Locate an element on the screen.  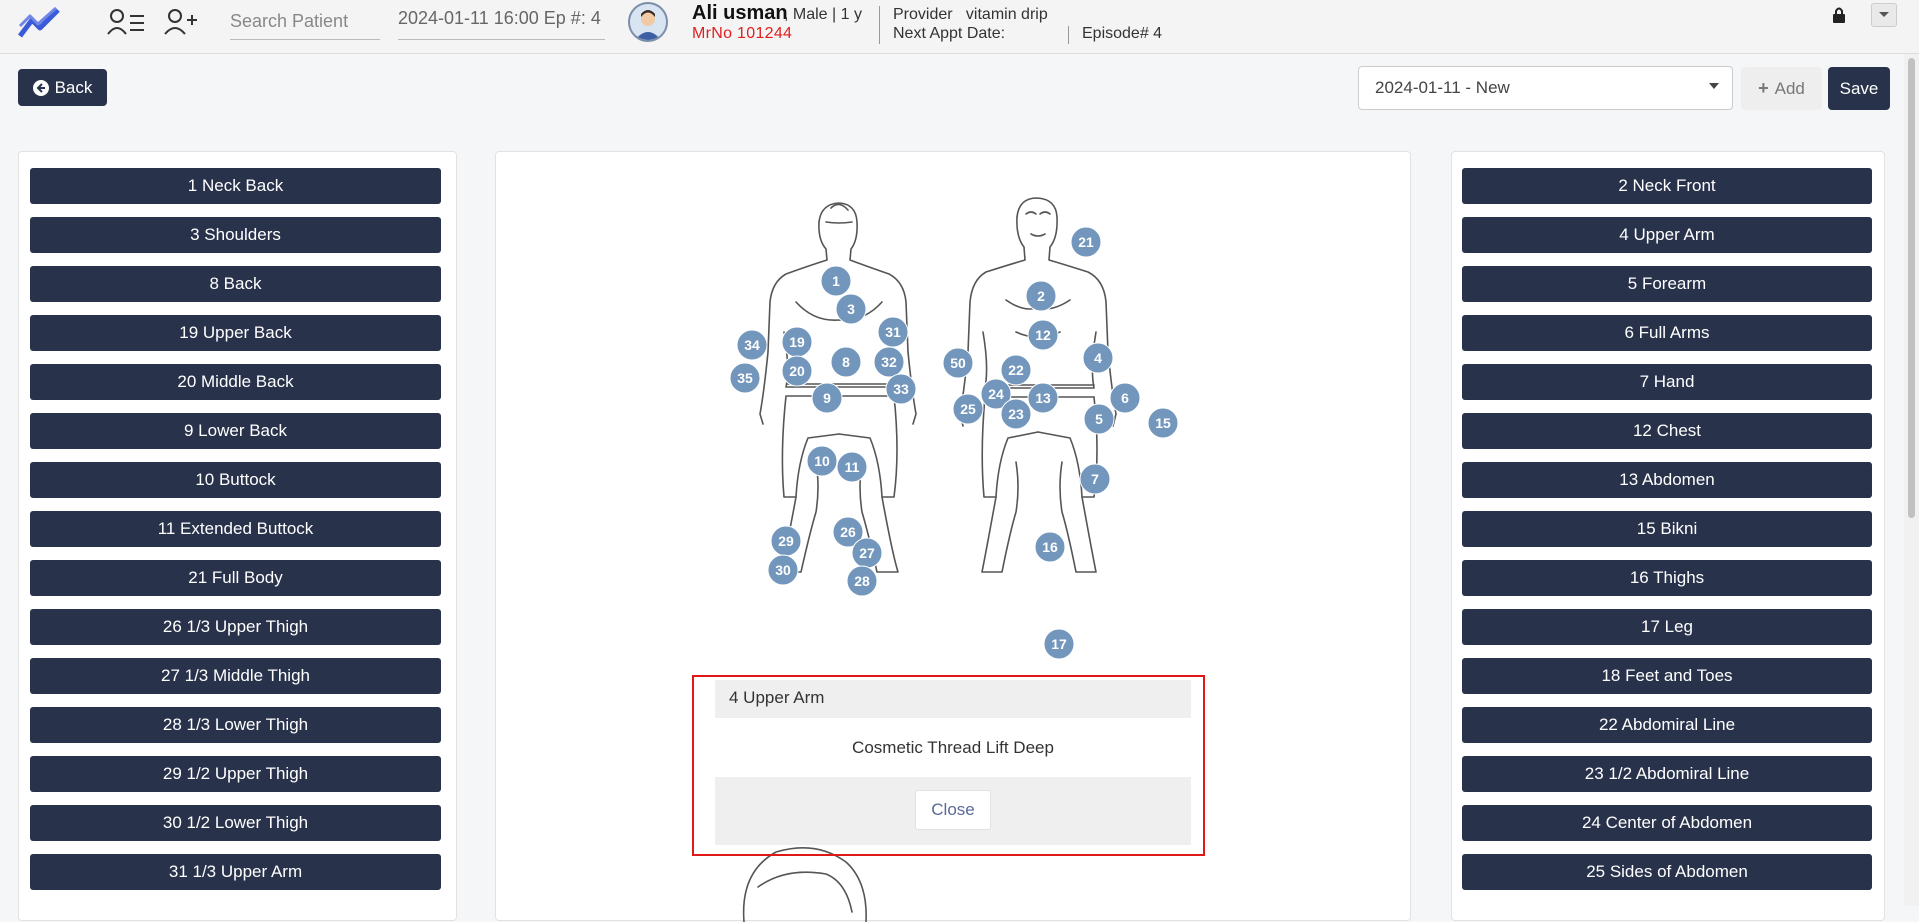
body-area-button: 20 Middle Back is located at coordinates (235, 382).